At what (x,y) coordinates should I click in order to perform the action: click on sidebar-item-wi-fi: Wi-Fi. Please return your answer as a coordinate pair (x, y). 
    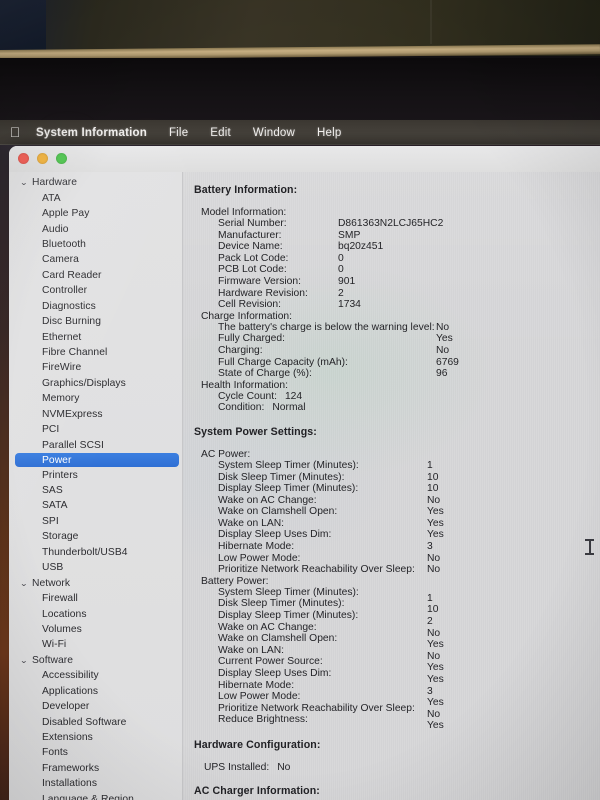
    Looking at the image, I should click on (95, 644).